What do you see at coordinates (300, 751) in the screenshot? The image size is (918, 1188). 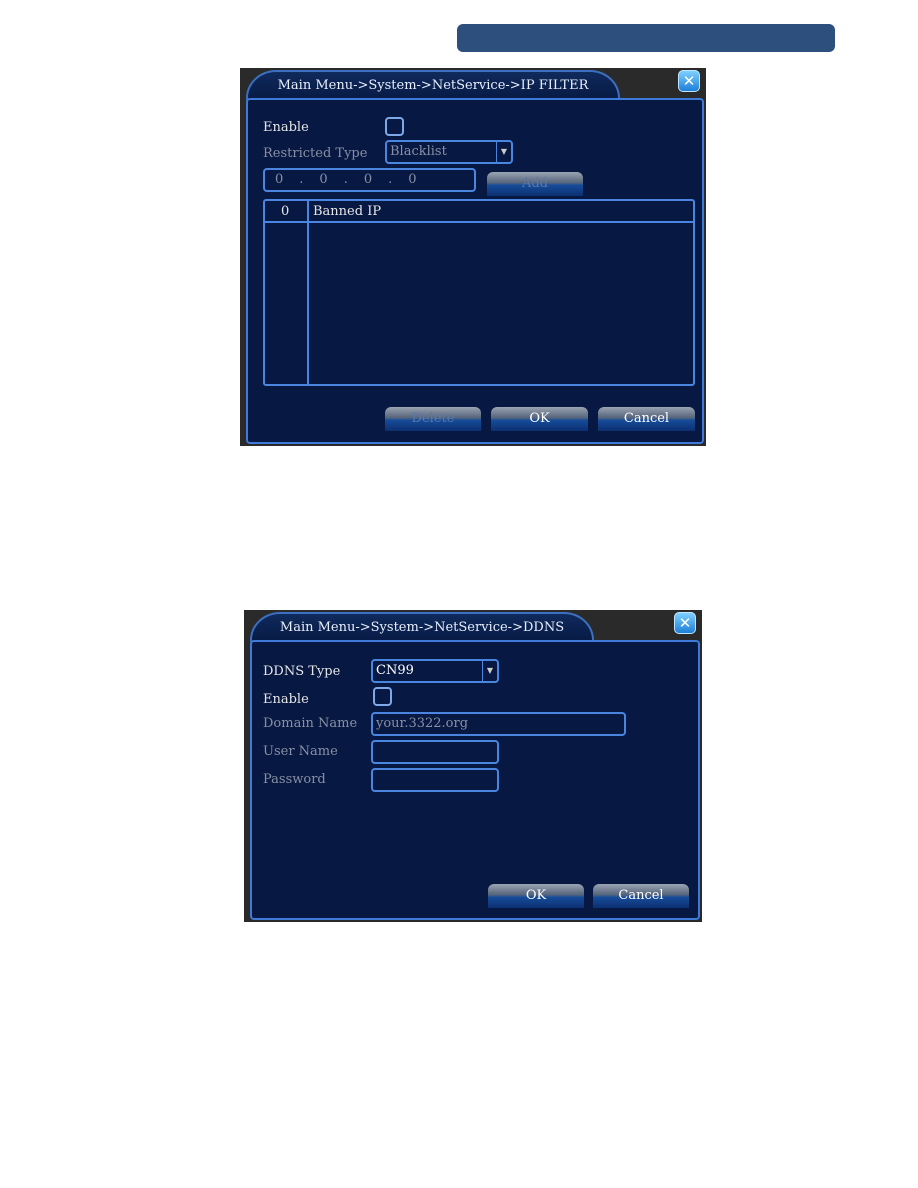 I see `user-name-label: User Name` at bounding box center [300, 751].